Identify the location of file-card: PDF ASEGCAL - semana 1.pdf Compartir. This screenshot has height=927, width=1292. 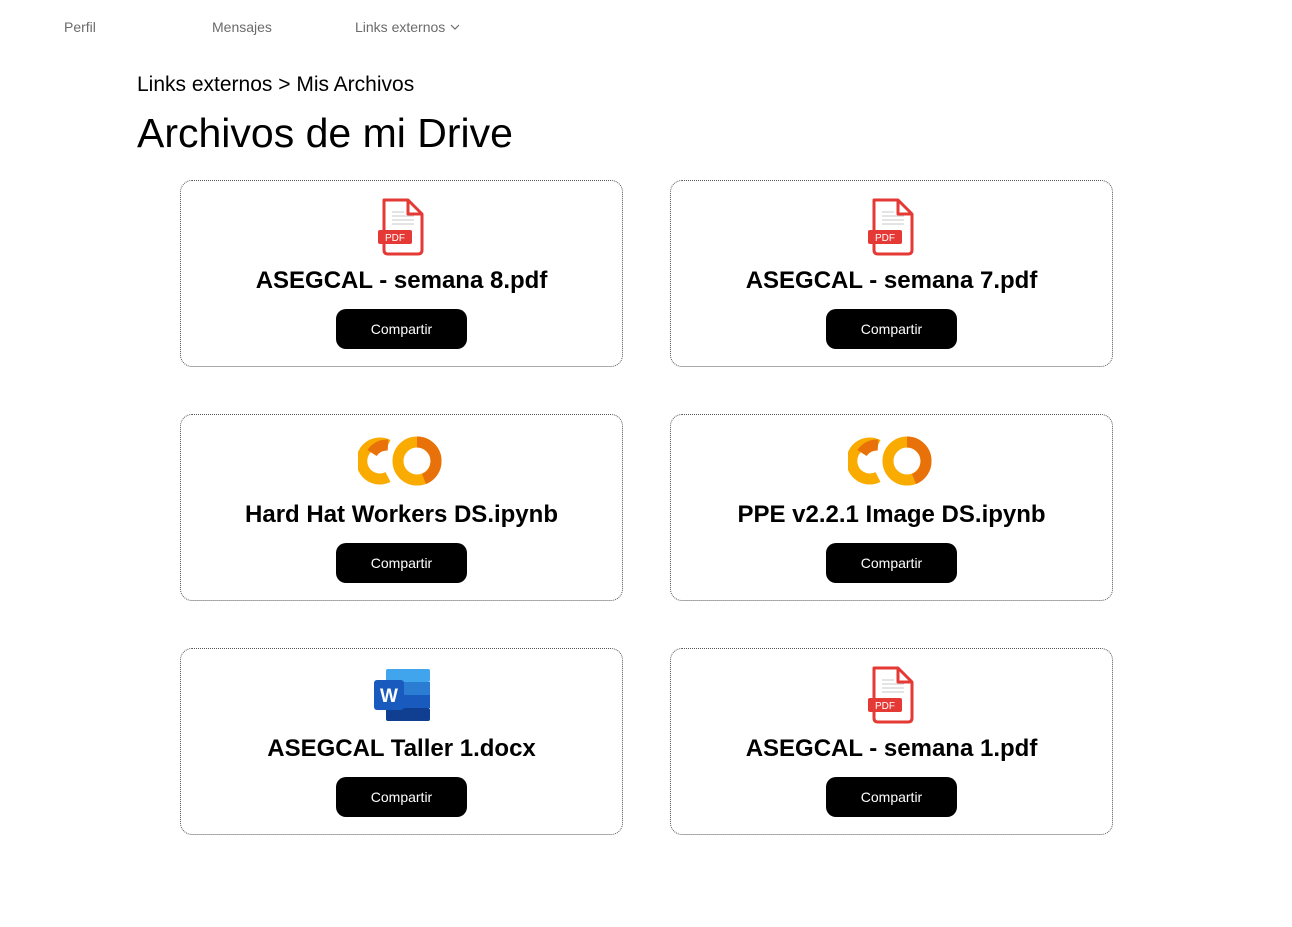
(891, 741).